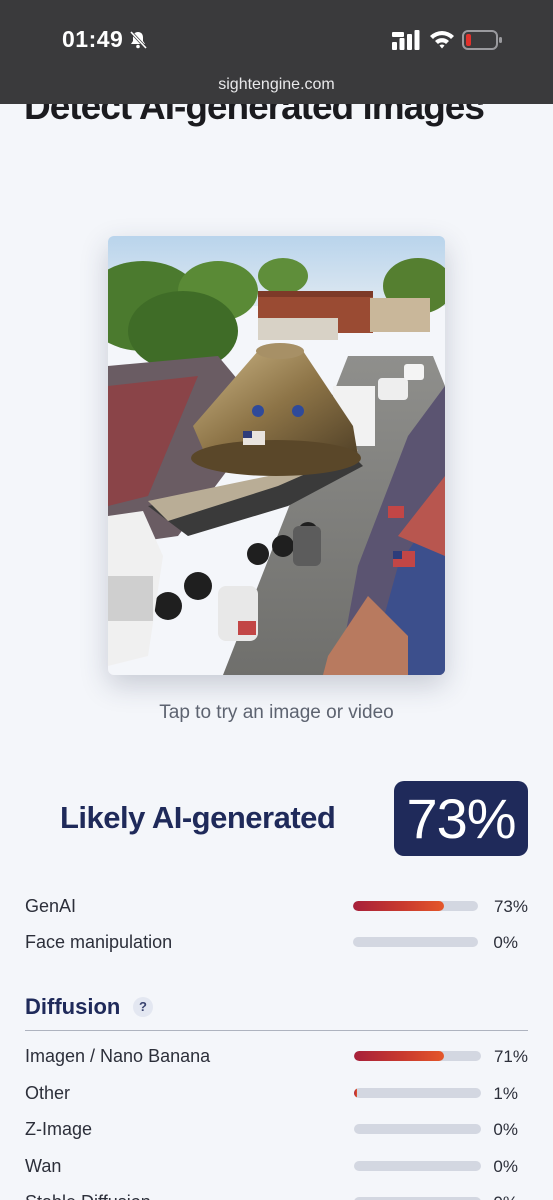 The width and height of the screenshot is (553, 1200). What do you see at coordinates (482, 40) in the screenshot?
I see `battery-low-icon` at bounding box center [482, 40].